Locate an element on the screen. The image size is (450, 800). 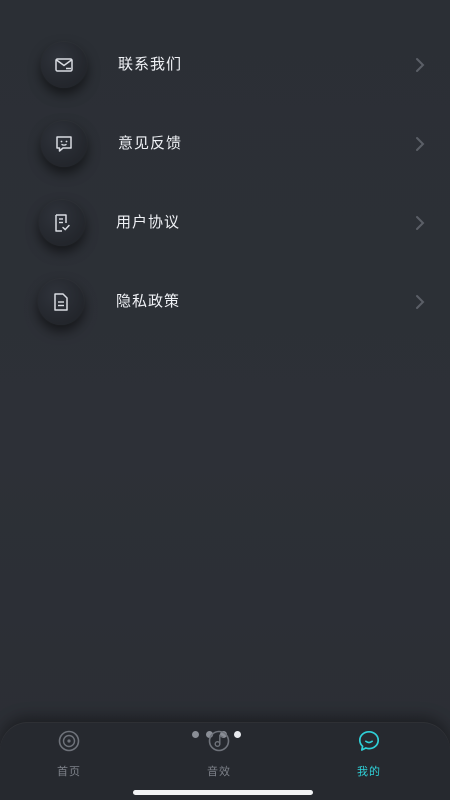
feedback-chat-icon is located at coordinates (64, 144).